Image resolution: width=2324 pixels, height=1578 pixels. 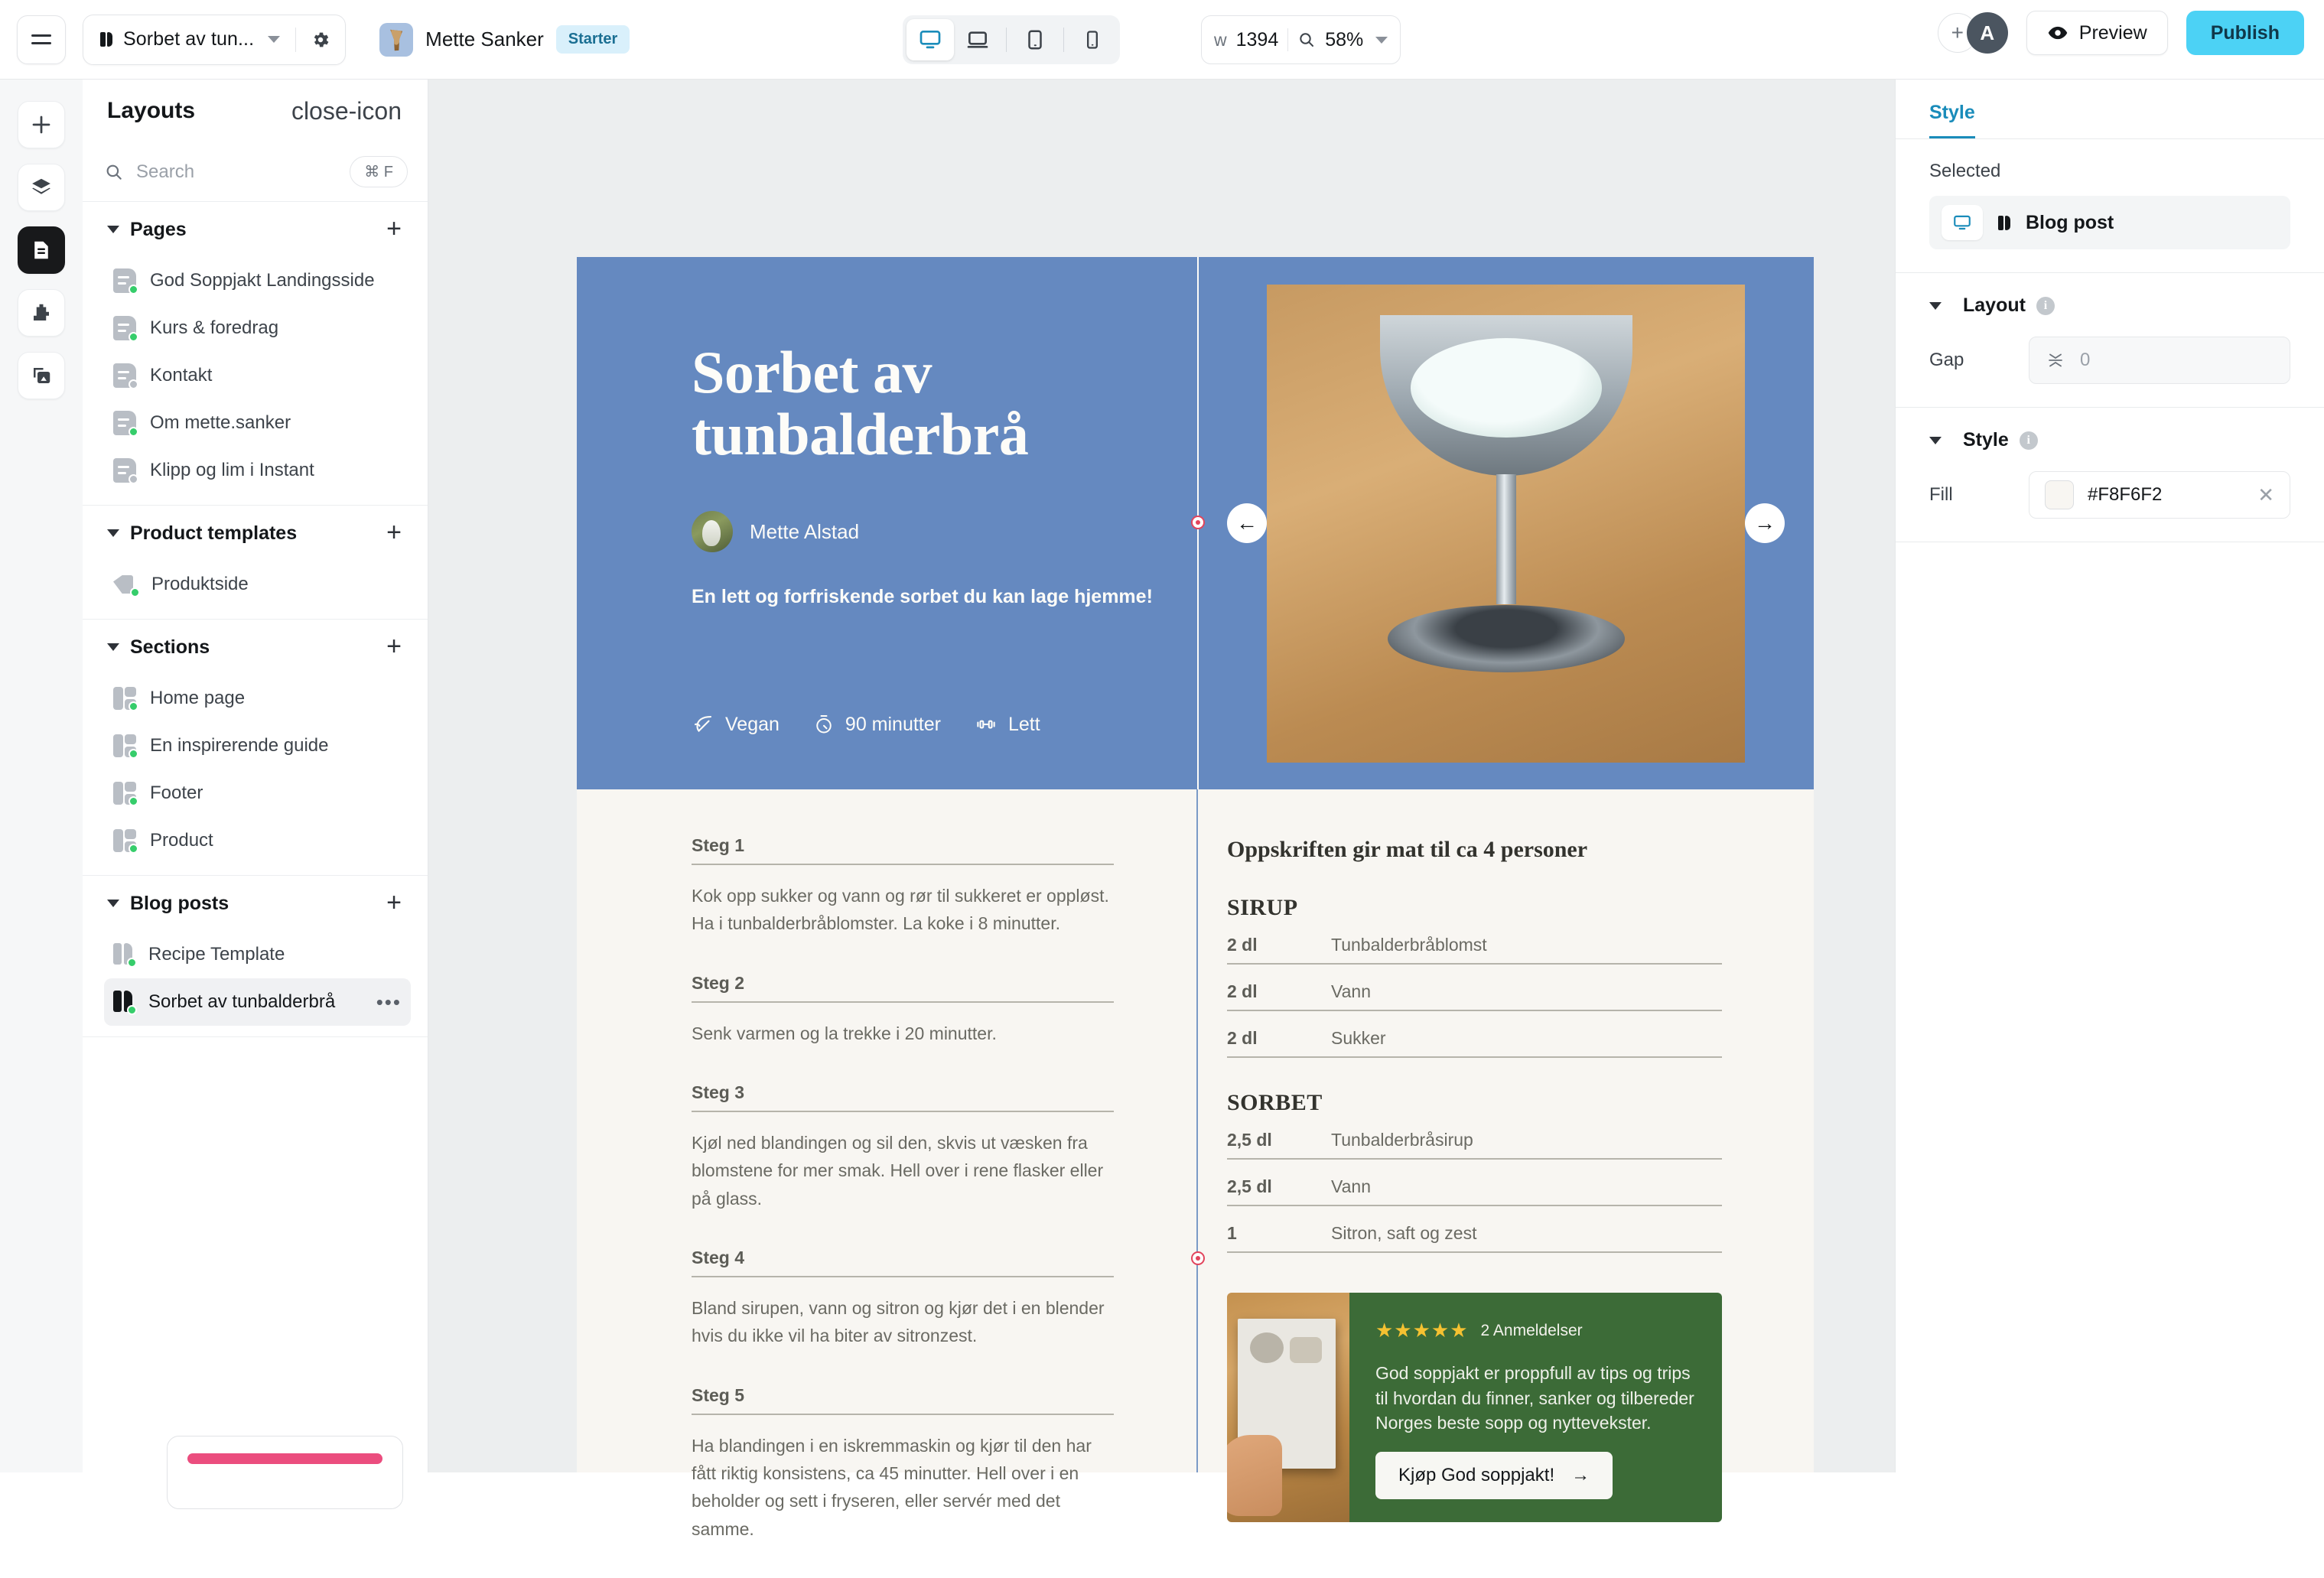 What do you see at coordinates (181, 840) in the screenshot?
I see `list-item-label: Product` at bounding box center [181, 840].